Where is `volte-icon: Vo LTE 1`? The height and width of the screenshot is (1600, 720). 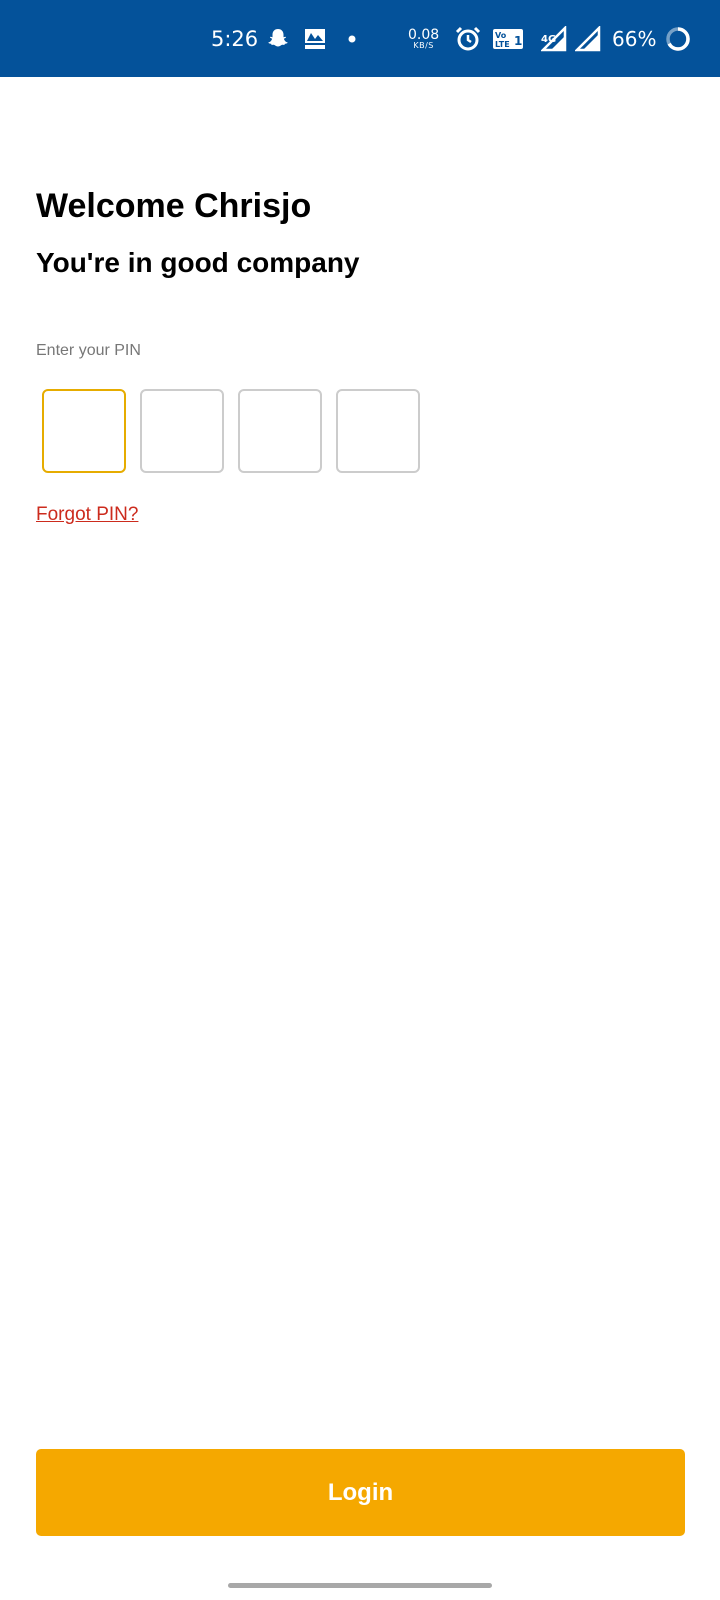
volte-icon: Vo LTE 1 is located at coordinates (508, 38).